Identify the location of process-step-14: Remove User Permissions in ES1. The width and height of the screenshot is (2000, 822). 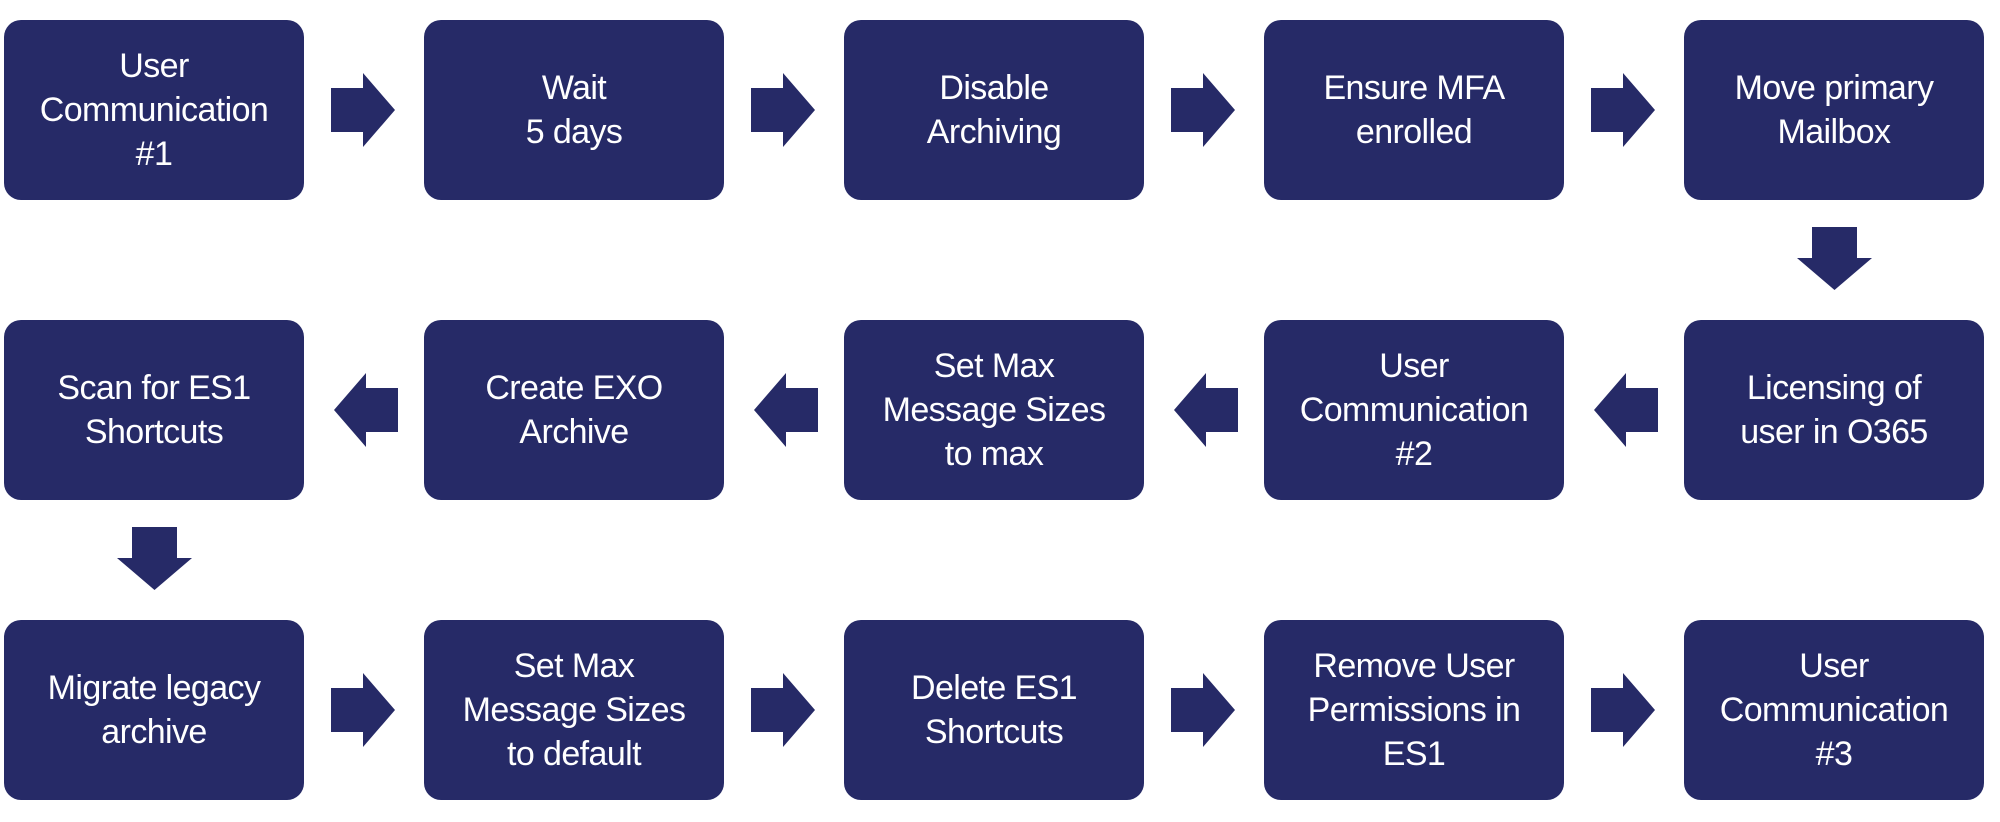
(1414, 710).